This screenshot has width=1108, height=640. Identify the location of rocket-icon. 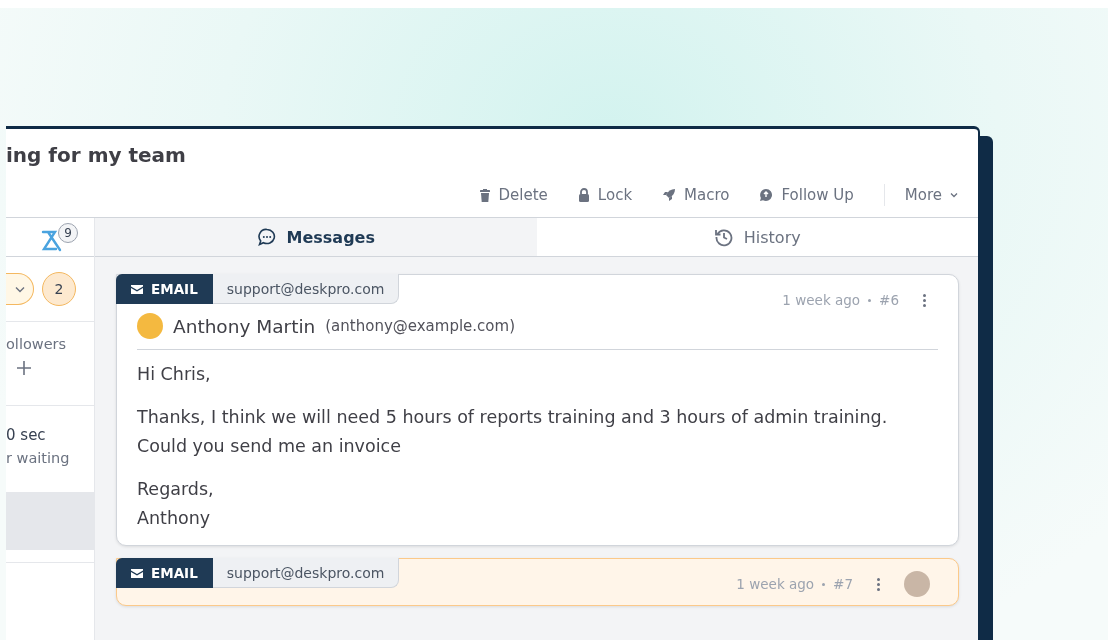
(669, 195).